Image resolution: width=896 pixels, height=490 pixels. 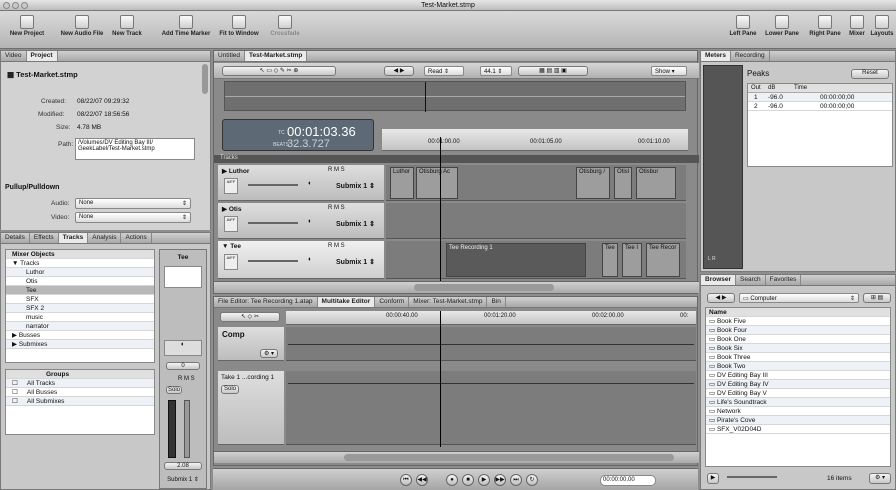 I want to click on list-item: ▭ Book Five, so click(x=798, y=321).